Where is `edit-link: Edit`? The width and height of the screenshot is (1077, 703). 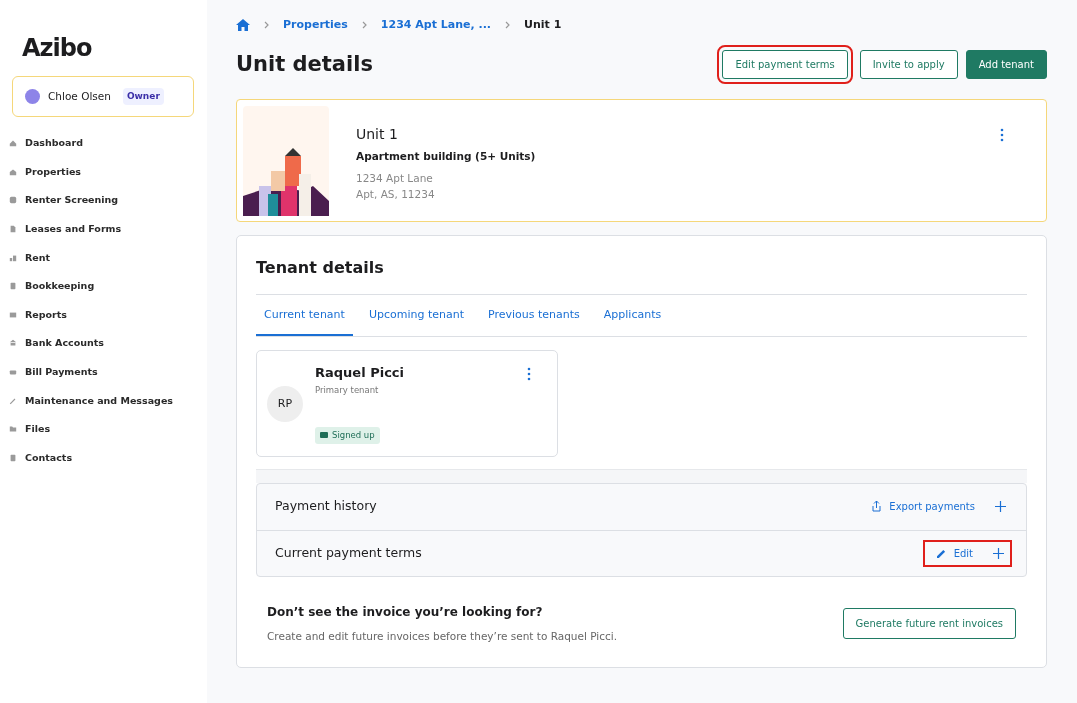 edit-link: Edit is located at coordinates (954, 553).